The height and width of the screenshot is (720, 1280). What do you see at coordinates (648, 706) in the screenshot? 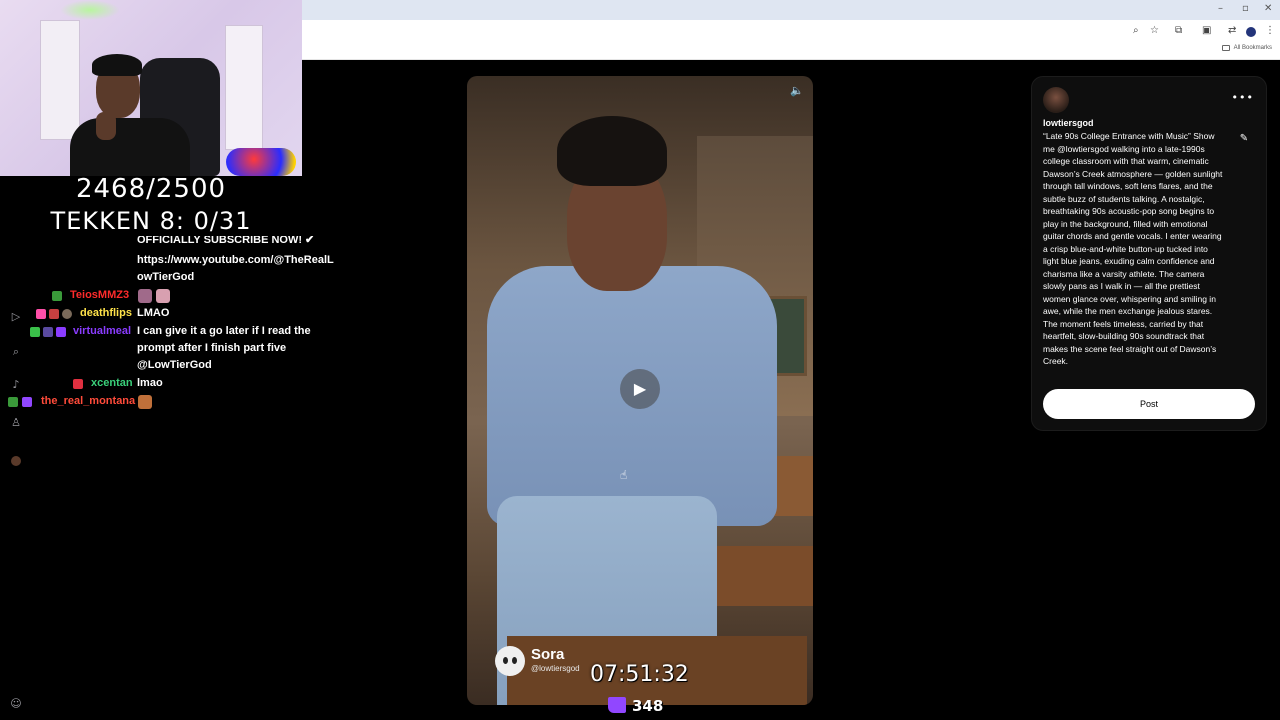
I see `viewer-count: 348` at bounding box center [648, 706].